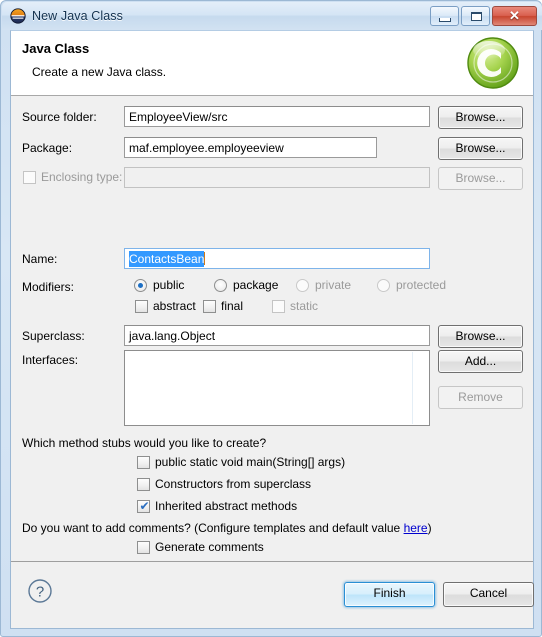 The image size is (542, 637). What do you see at coordinates (277, 388) in the screenshot?
I see `interfaces-list` at bounding box center [277, 388].